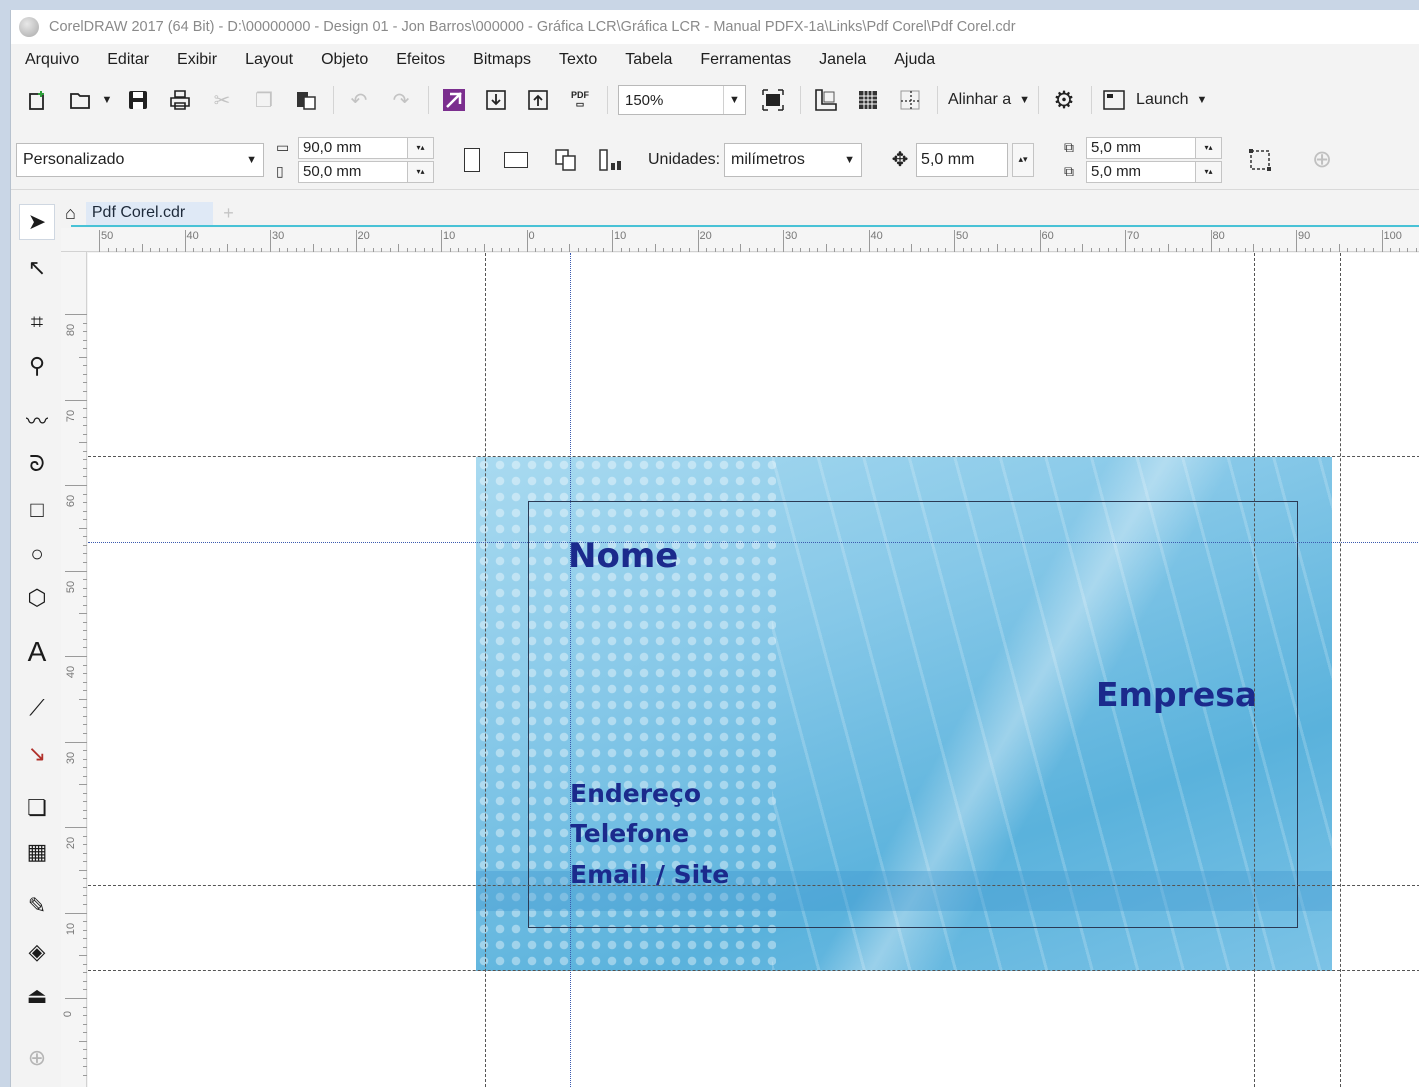  I want to click on page-width-field: 90,0 mm, so click(353, 147).